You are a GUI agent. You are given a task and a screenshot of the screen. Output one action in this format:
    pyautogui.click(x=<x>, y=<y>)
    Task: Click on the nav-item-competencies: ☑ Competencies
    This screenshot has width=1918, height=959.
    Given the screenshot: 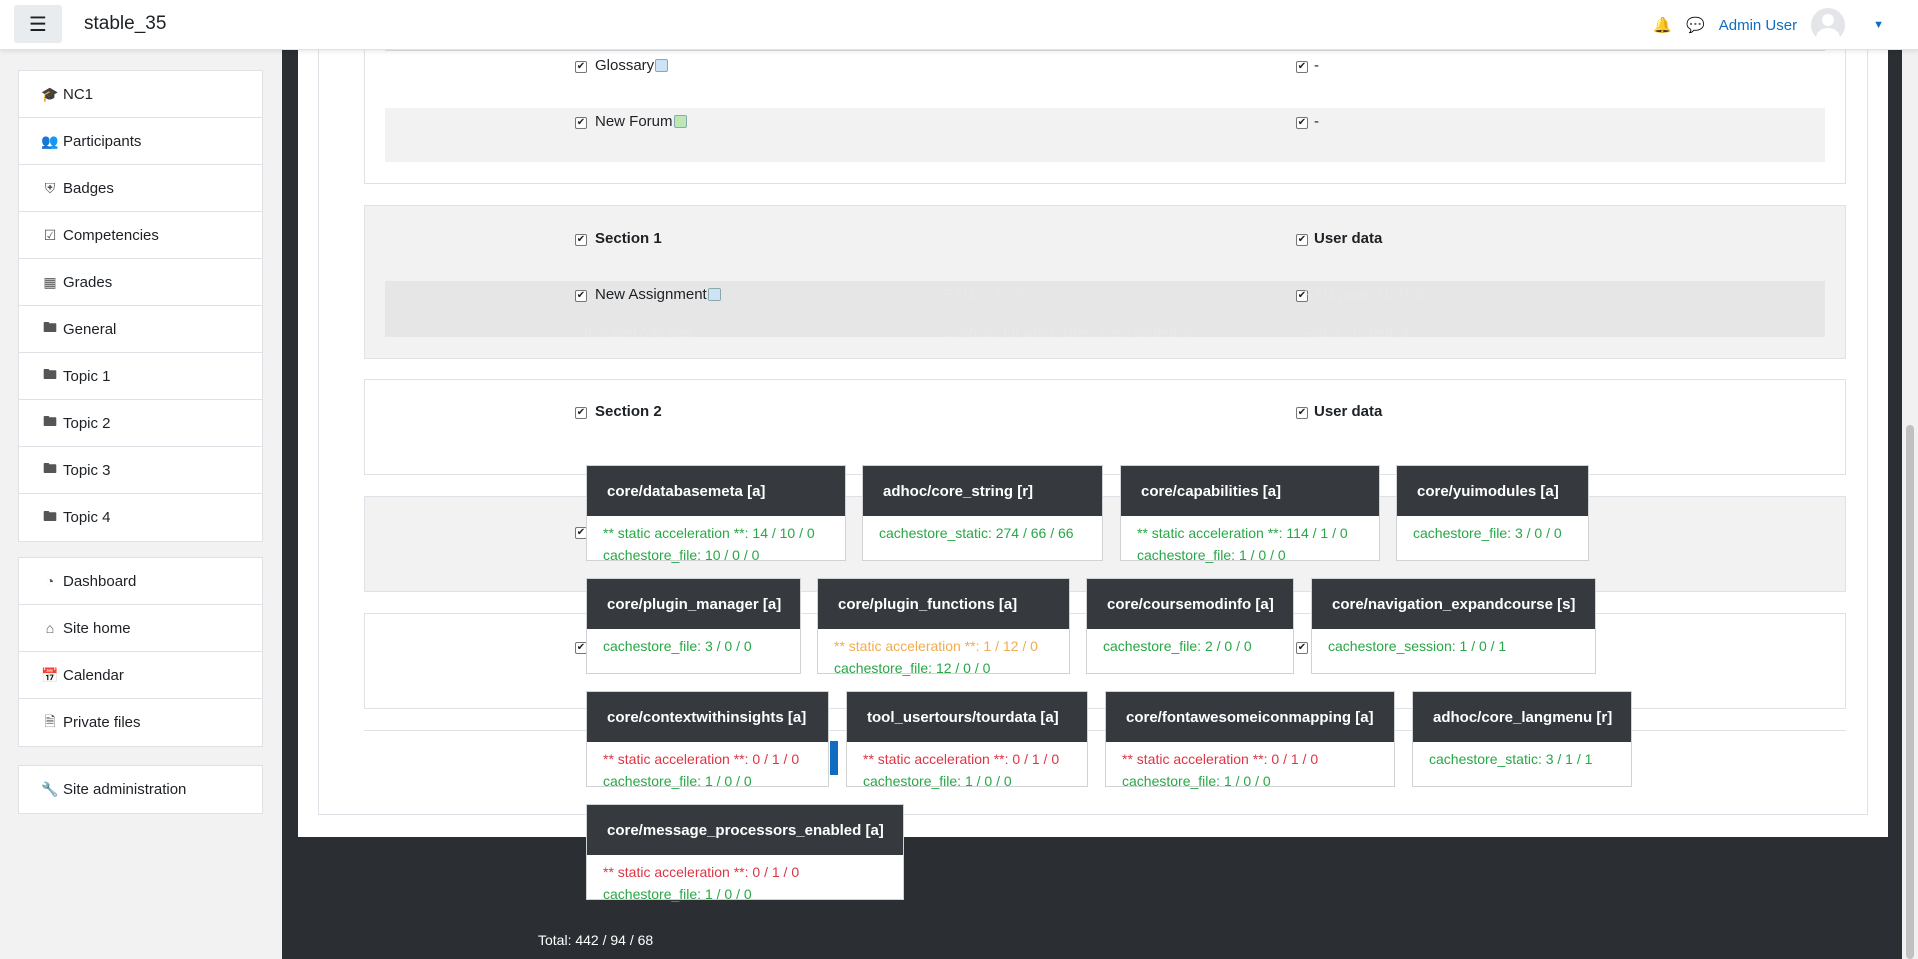 What is the action you would take?
    pyautogui.click(x=140, y=235)
    